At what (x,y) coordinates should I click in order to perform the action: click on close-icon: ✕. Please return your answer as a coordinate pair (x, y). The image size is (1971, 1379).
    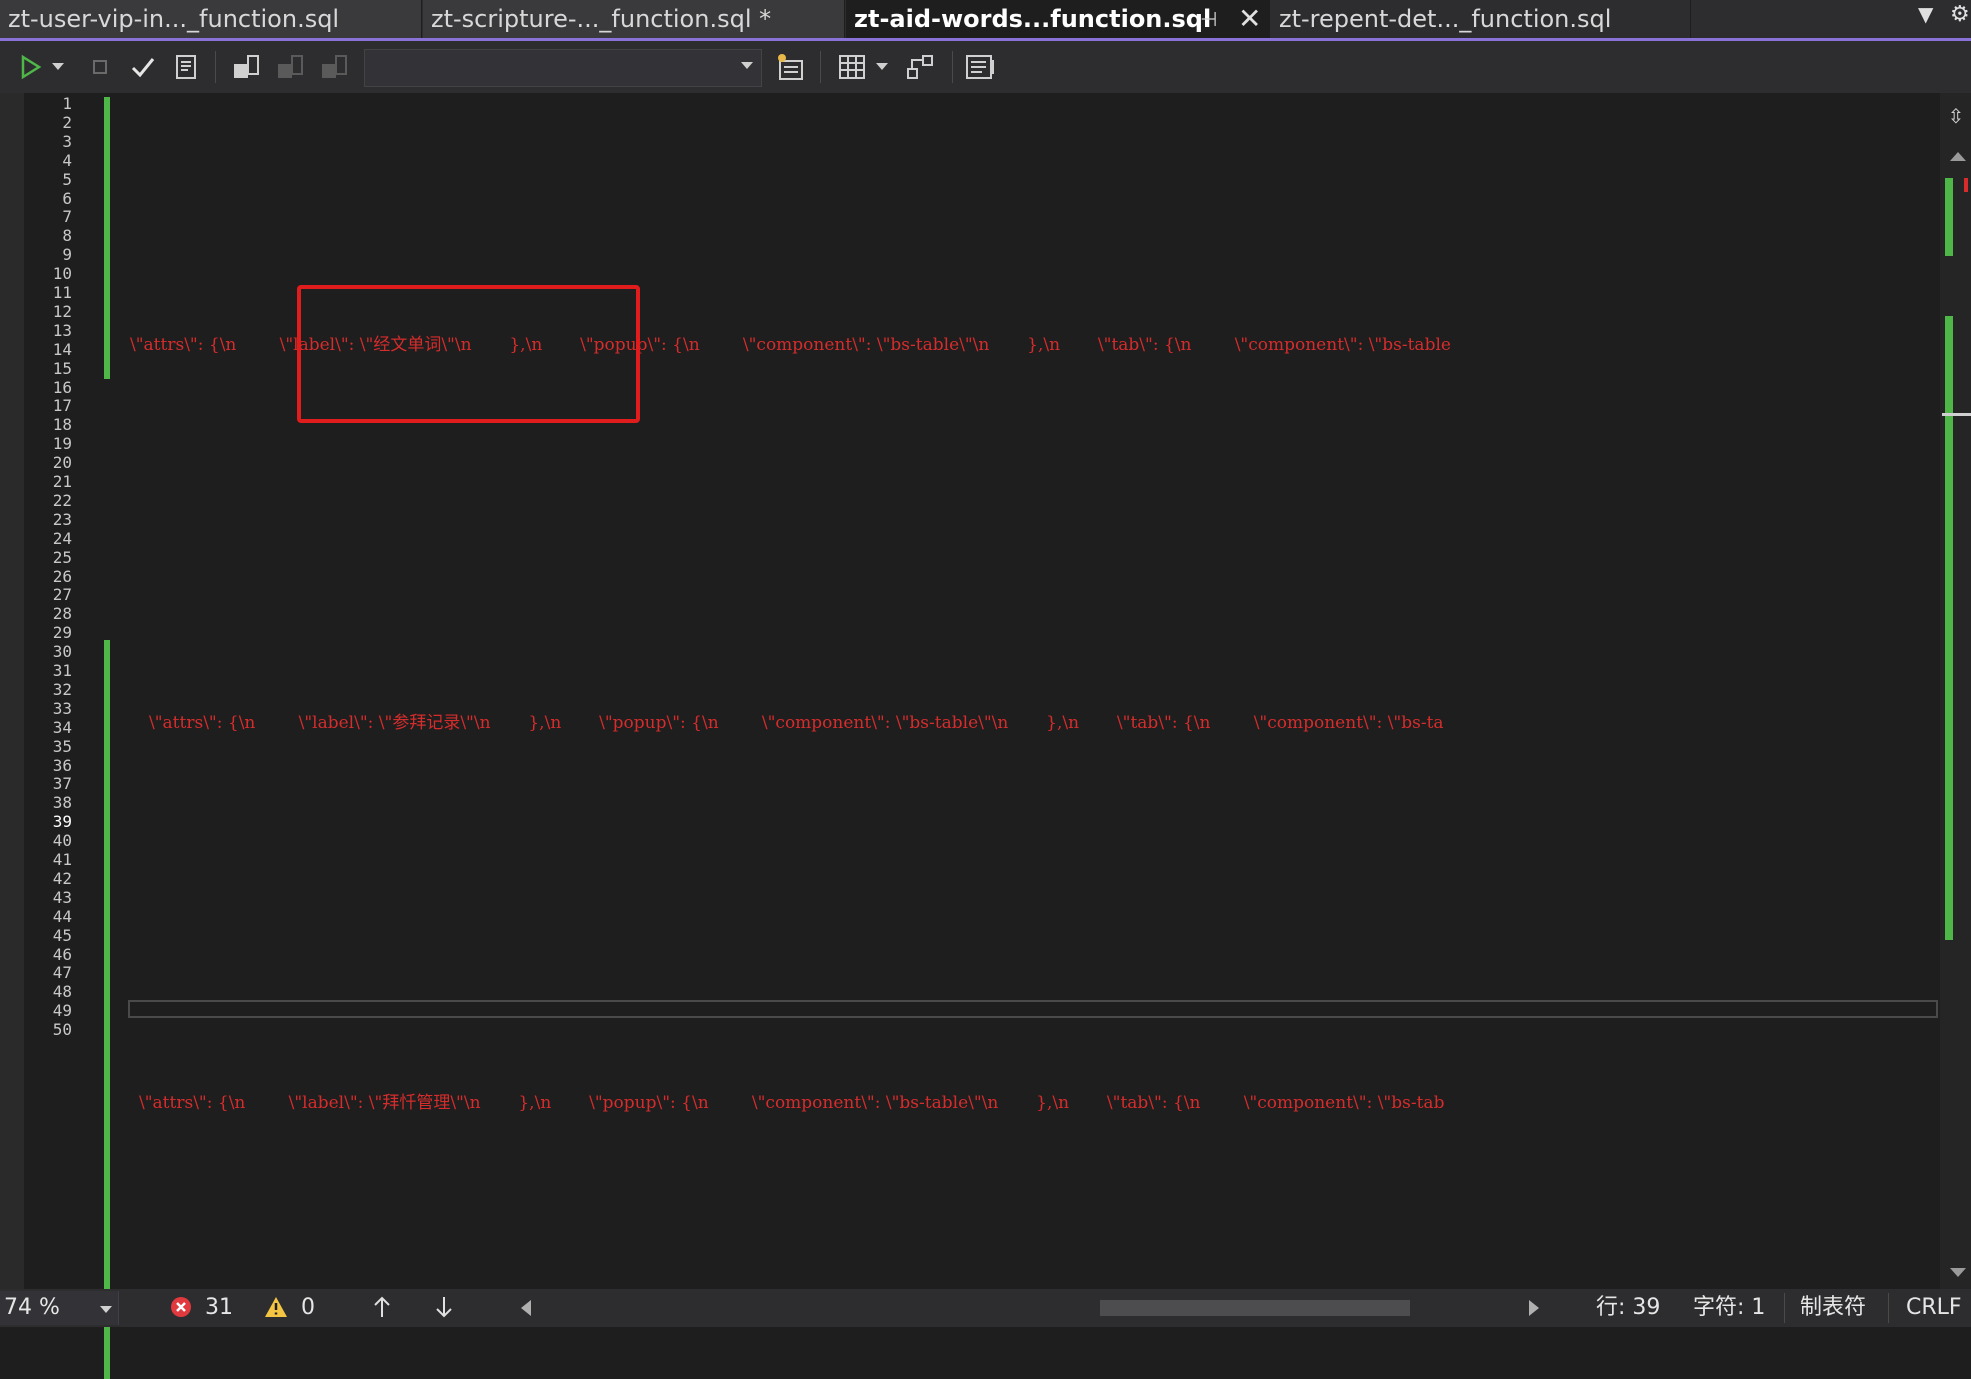
    Looking at the image, I should click on (1249, 19).